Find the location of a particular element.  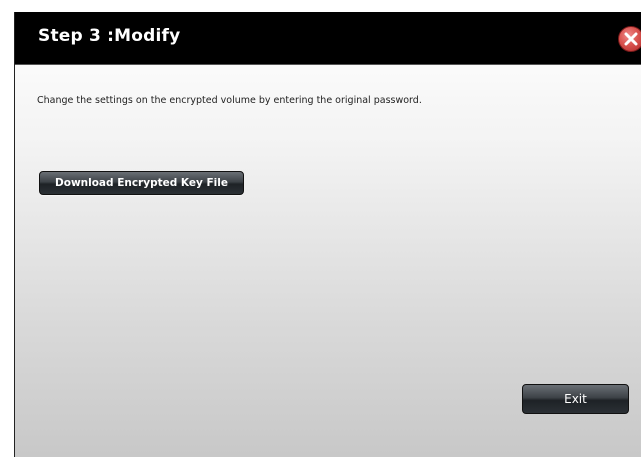

download-encrypted-key-file-button: Download Encrypted Key File is located at coordinates (141, 183).